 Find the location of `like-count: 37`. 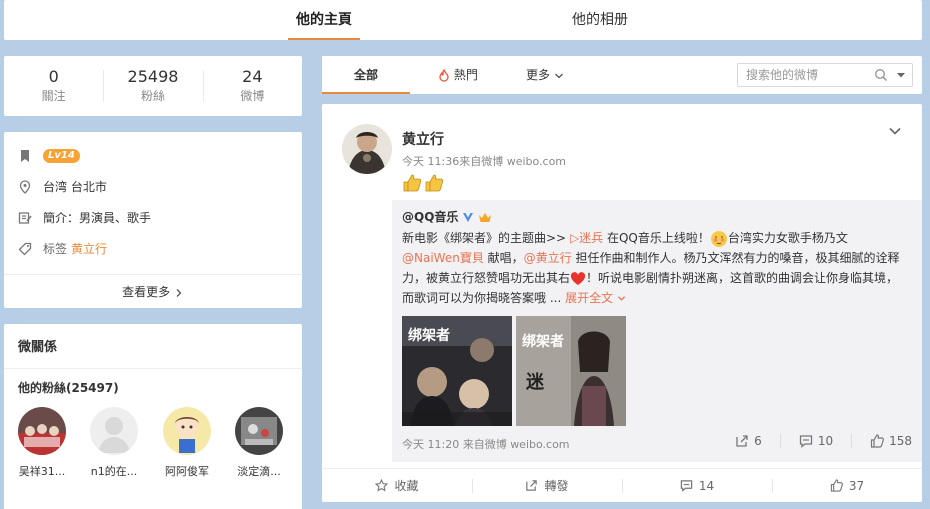

like-count: 37 is located at coordinates (856, 485).